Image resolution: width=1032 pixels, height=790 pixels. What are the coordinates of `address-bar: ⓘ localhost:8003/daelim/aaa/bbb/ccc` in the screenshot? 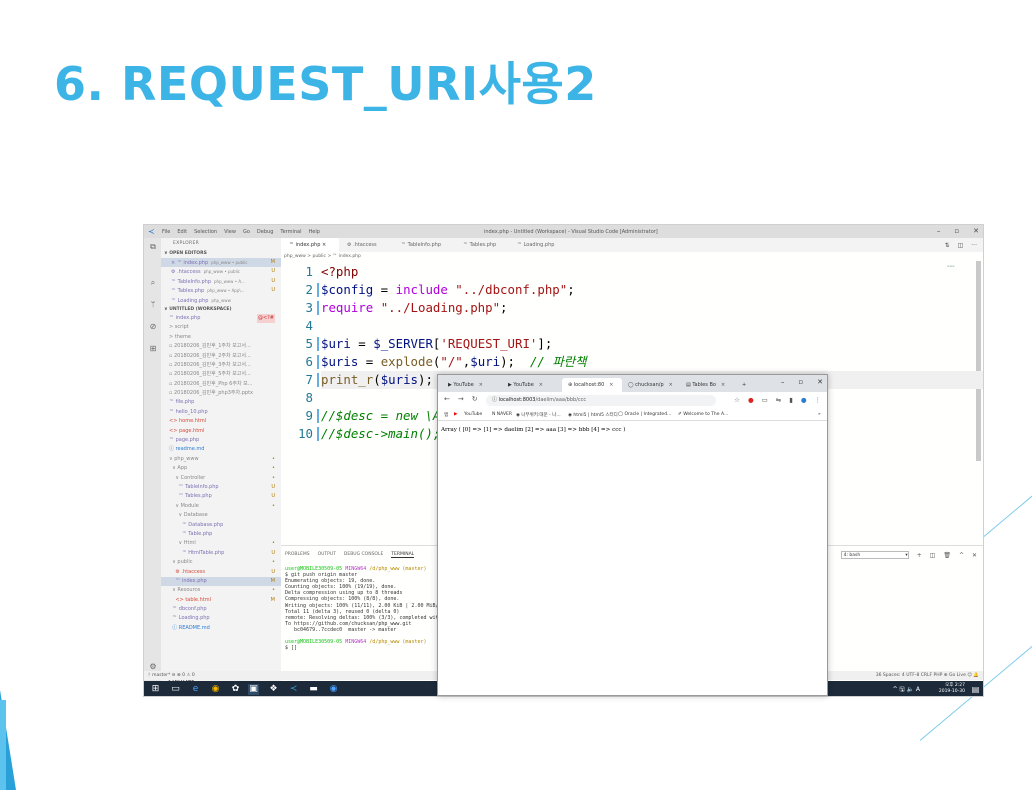 It's located at (601, 400).